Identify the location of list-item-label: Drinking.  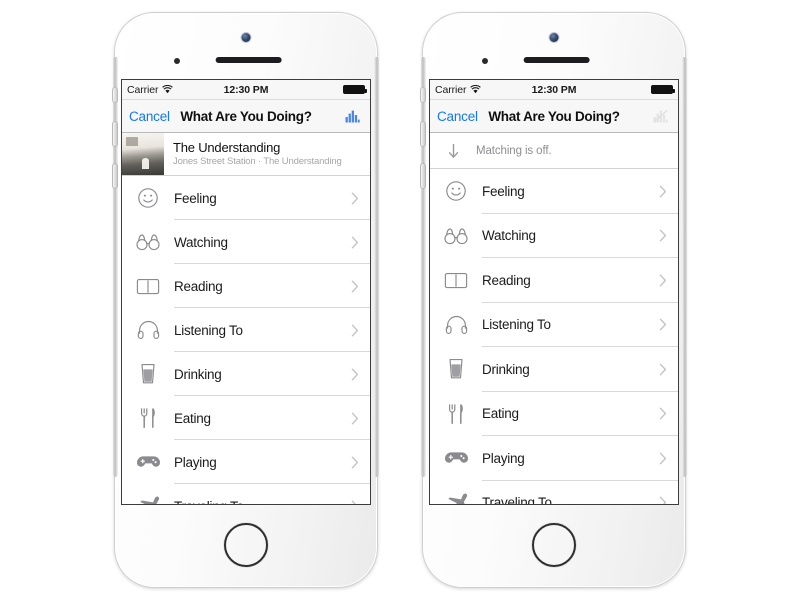
(198, 374).